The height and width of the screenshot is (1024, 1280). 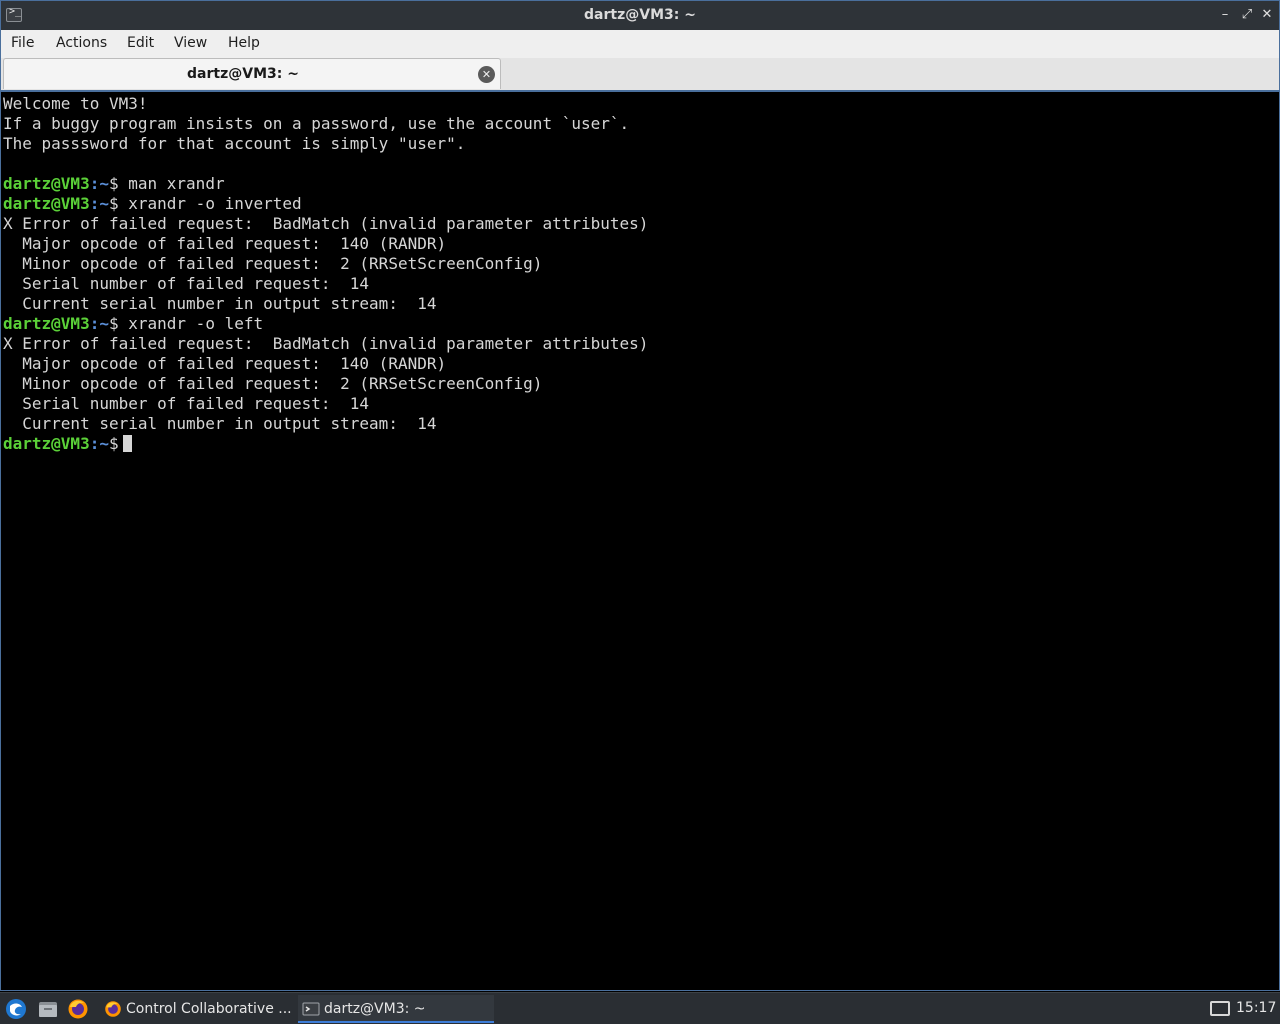 I want to click on task-label: dartz@VM3: ~, so click(x=375, y=1009).